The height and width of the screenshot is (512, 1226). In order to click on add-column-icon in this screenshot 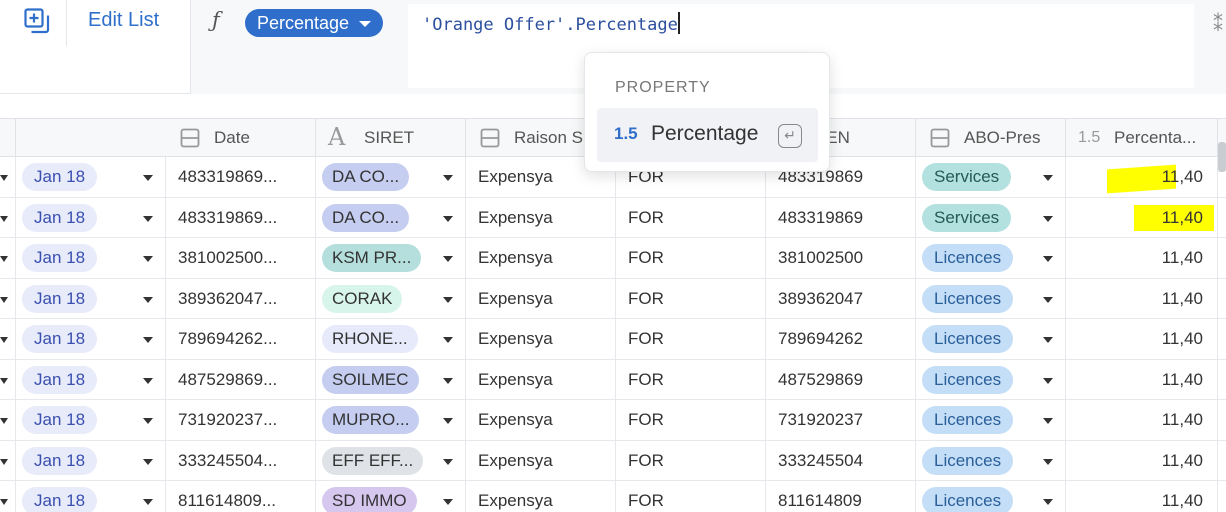, I will do `click(37, 21)`.